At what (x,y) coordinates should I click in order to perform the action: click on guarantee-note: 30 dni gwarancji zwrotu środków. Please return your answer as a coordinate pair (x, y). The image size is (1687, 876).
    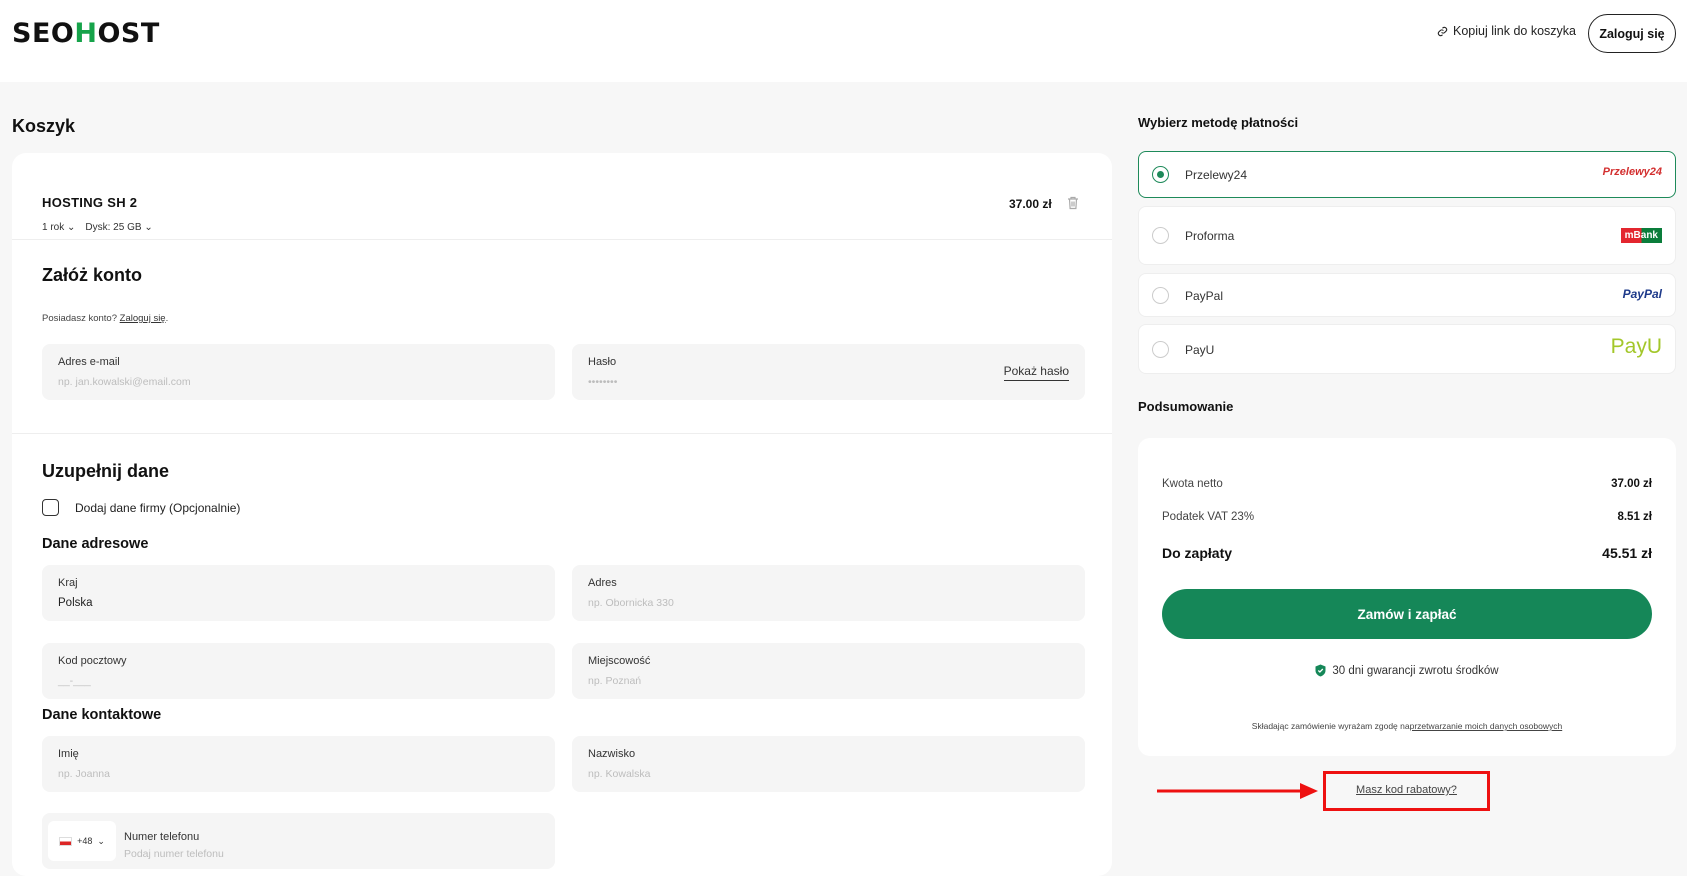
    Looking at the image, I should click on (1407, 670).